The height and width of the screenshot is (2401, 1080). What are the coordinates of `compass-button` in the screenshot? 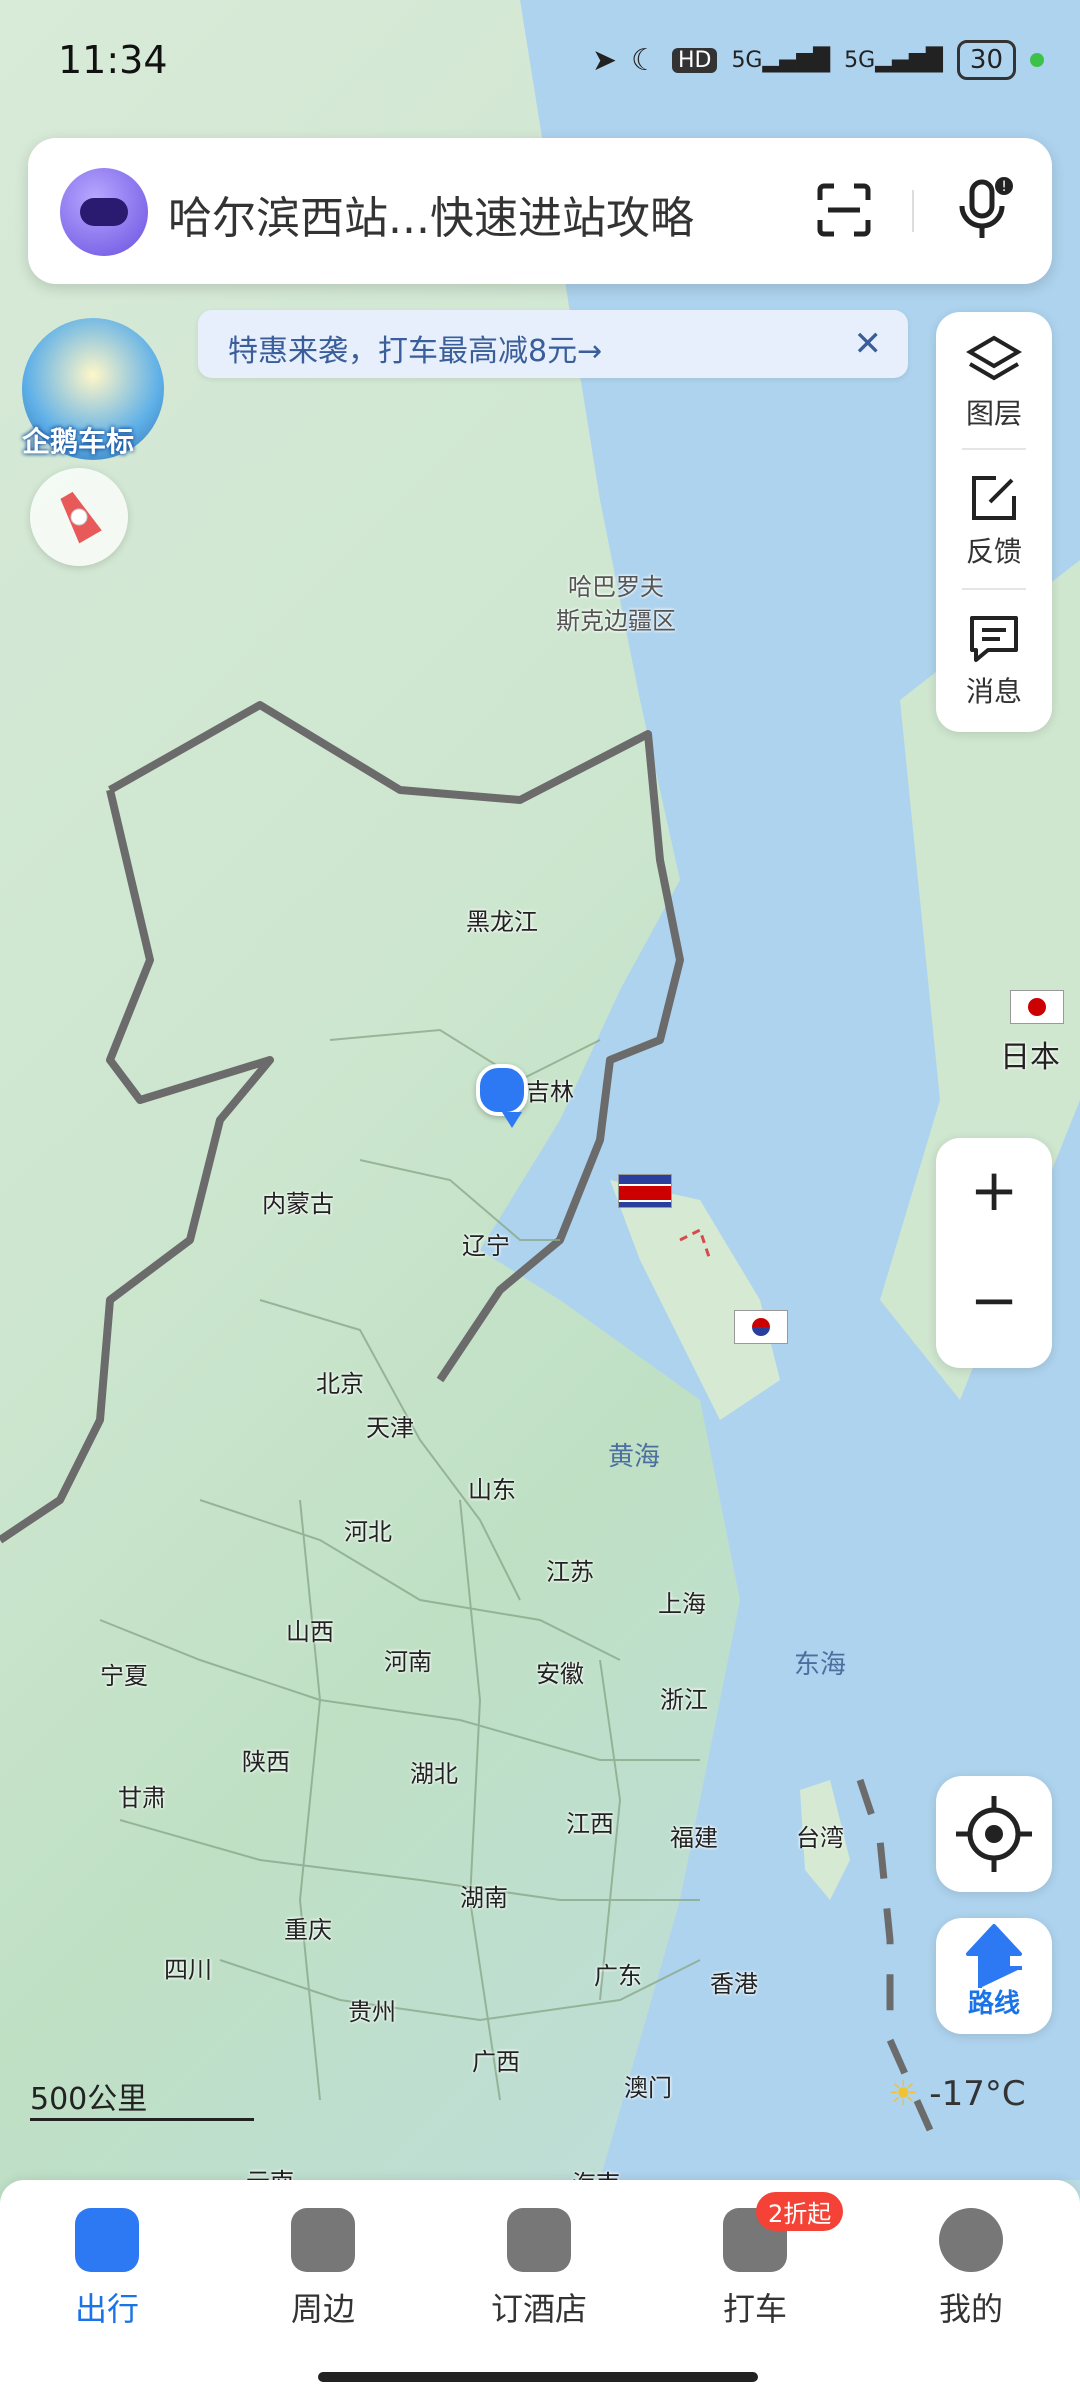 It's located at (79, 517).